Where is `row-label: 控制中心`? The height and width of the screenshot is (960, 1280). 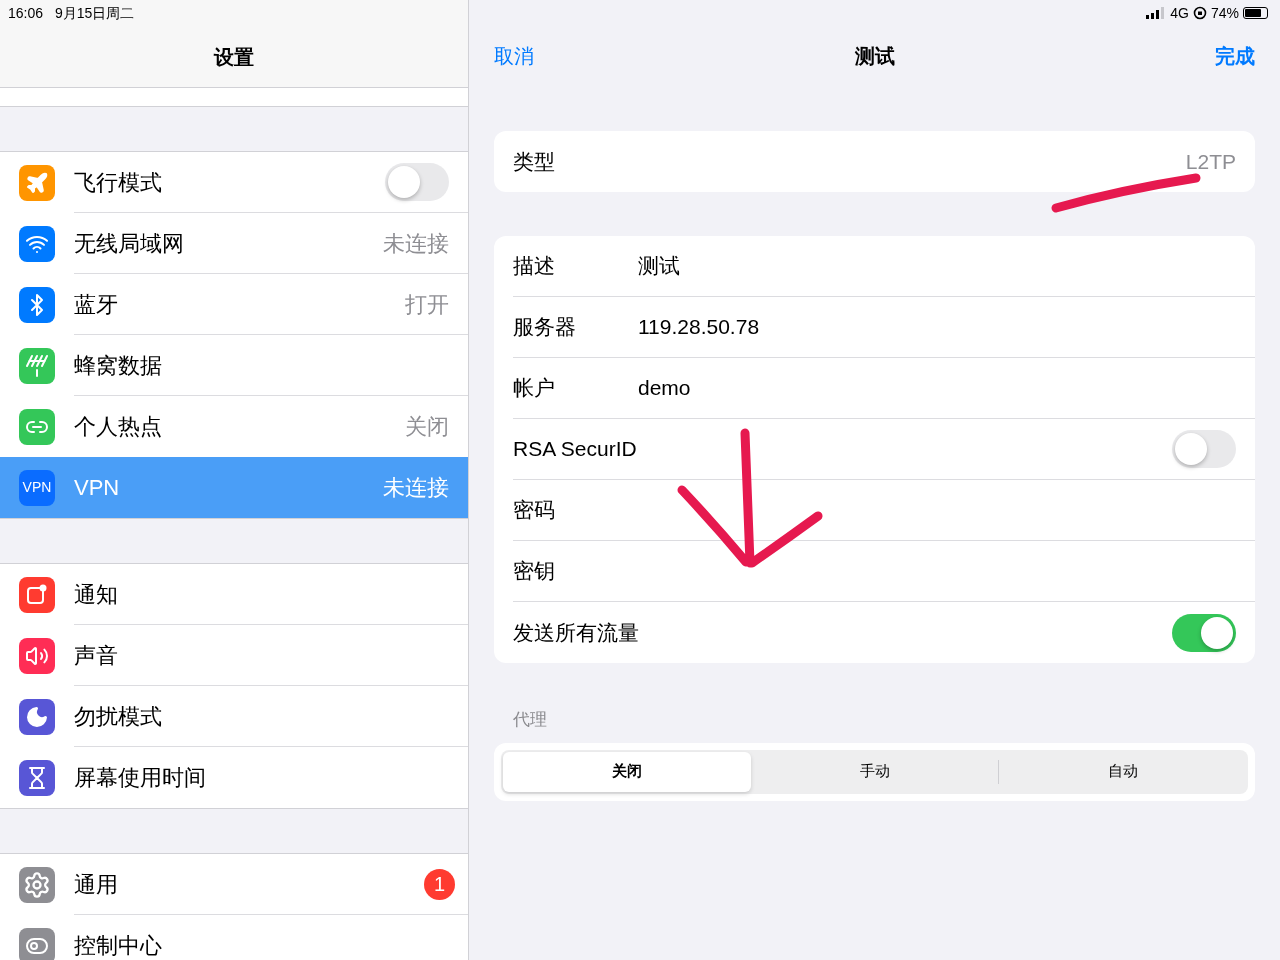 row-label: 控制中心 is located at coordinates (118, 946).